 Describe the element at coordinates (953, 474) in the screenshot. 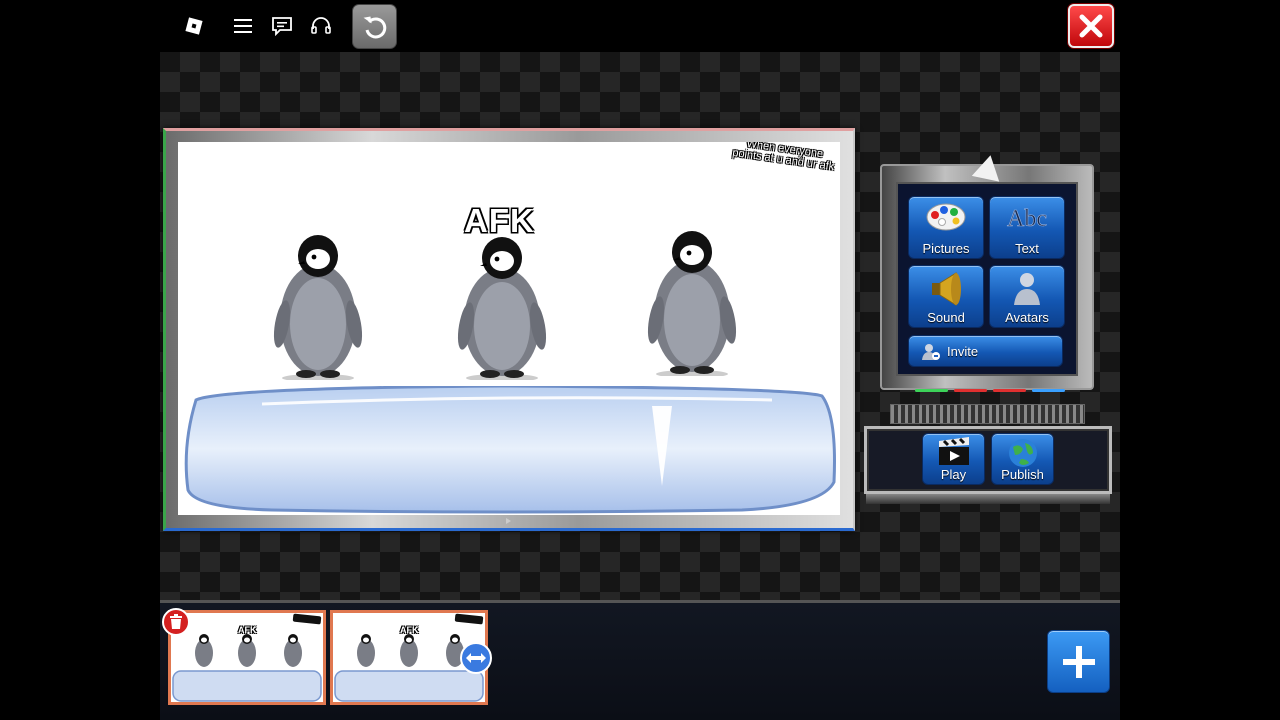

I see `play-label: Play` at that location.